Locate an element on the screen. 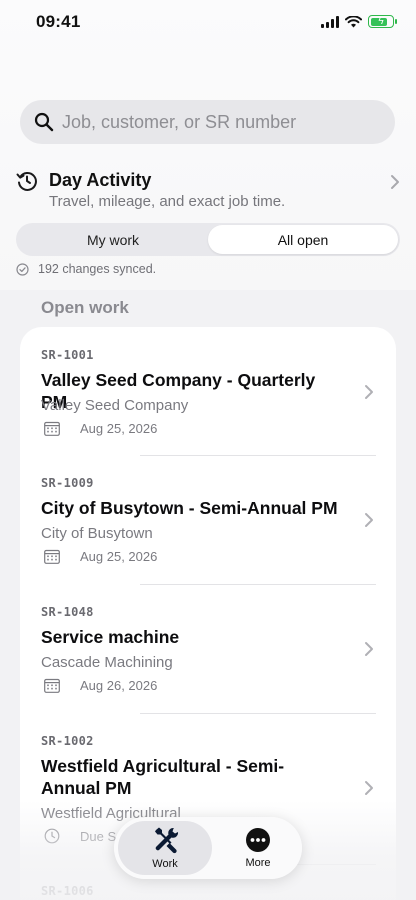 This screenshot has width=416, height=900. tools-icon is located at coordinates (167, 840).